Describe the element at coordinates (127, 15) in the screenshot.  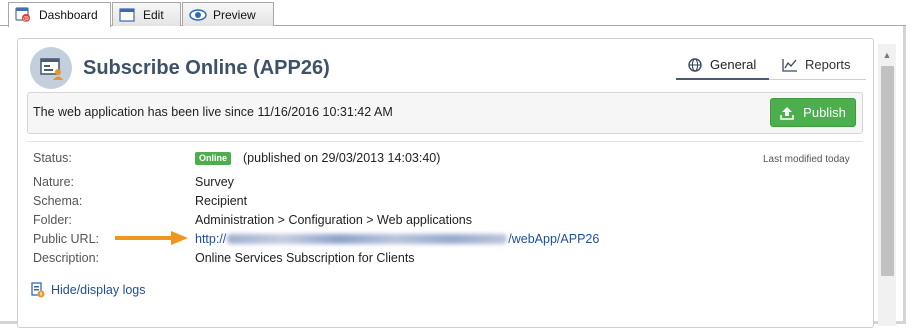
I see `edit-window-icon` at that location.